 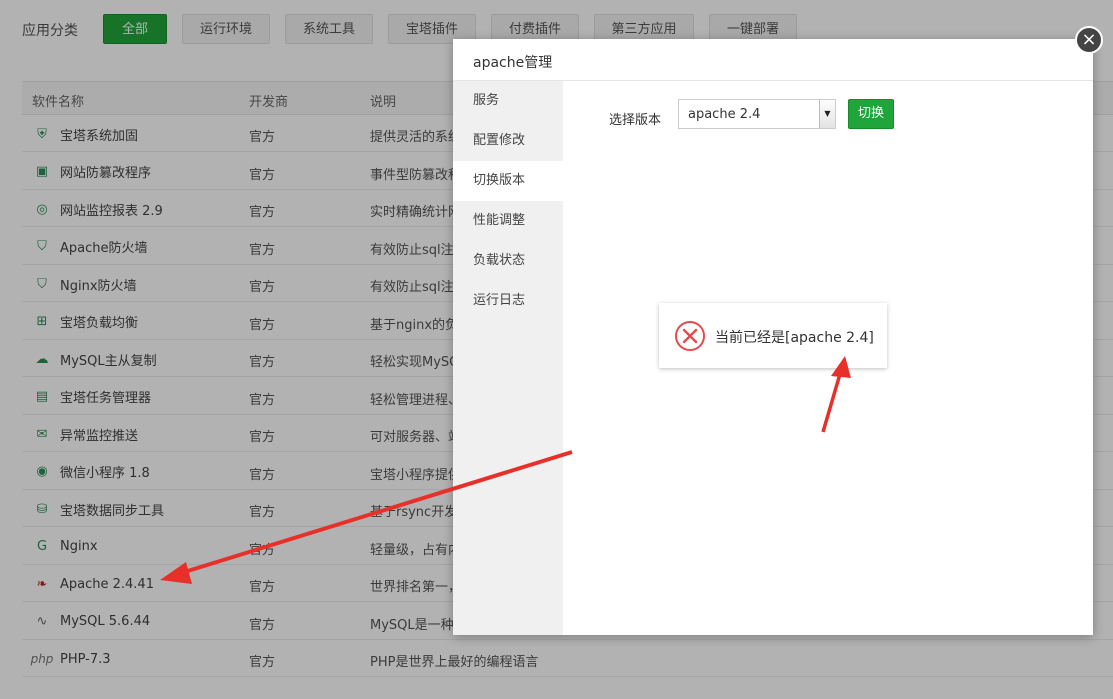 What do you see at coordinates (508, 141) in the screenshot?
I see `sidebar-item-config: 配置修改` at bounding box center [508, 141].